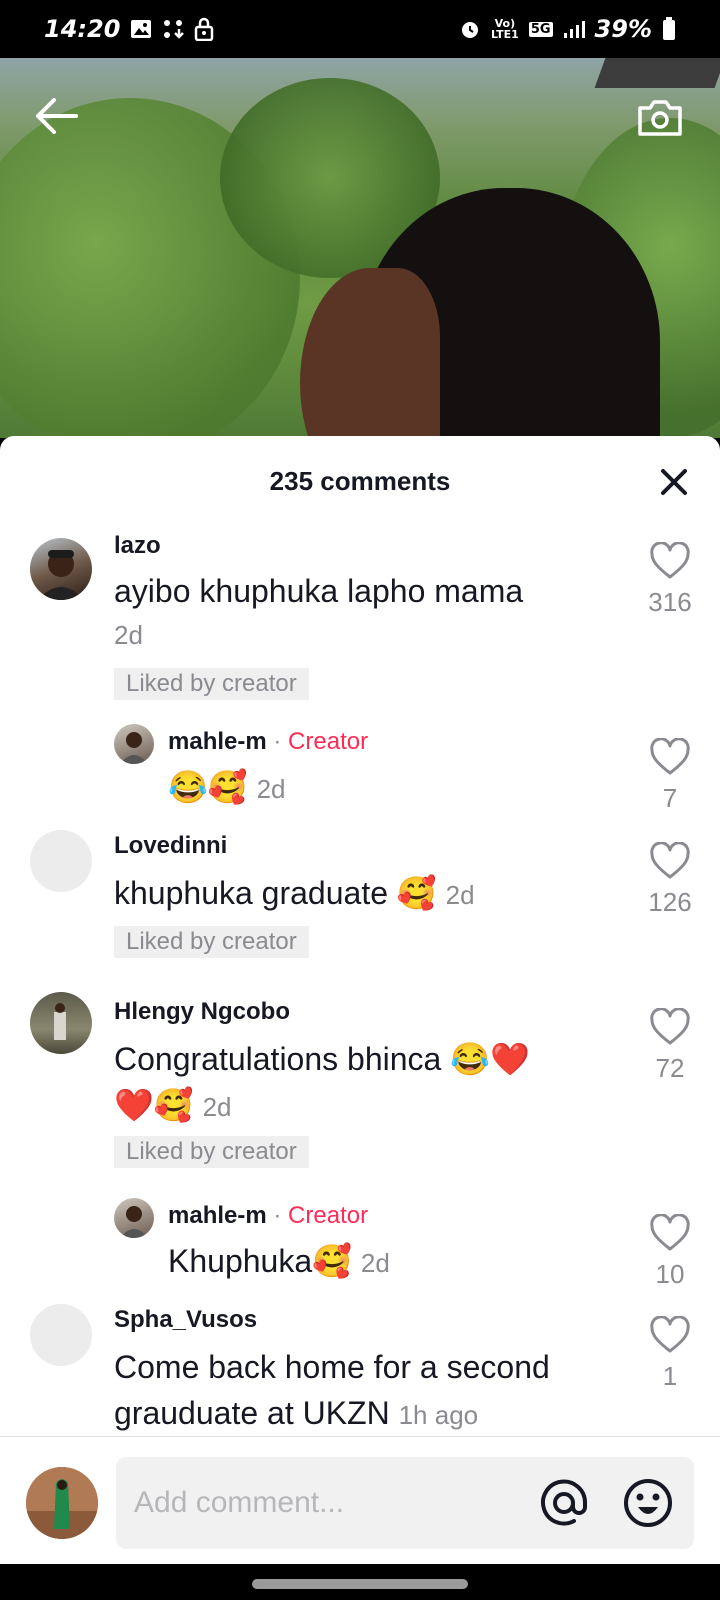 This screenshot has width=720, height=1600. I want to click on like-count: 1, so click(670, 1376).